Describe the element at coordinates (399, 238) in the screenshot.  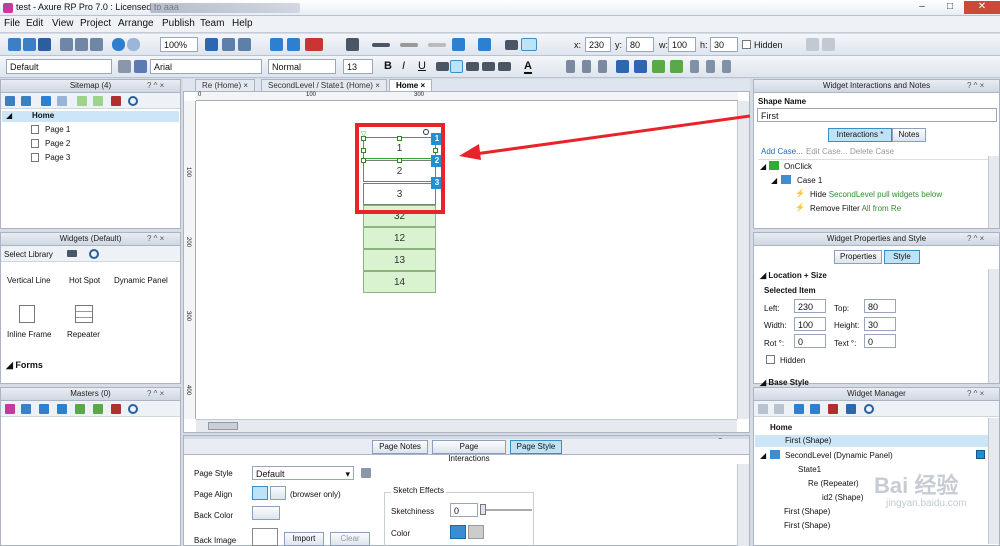
I see `repeater-cell: 12` at that location.